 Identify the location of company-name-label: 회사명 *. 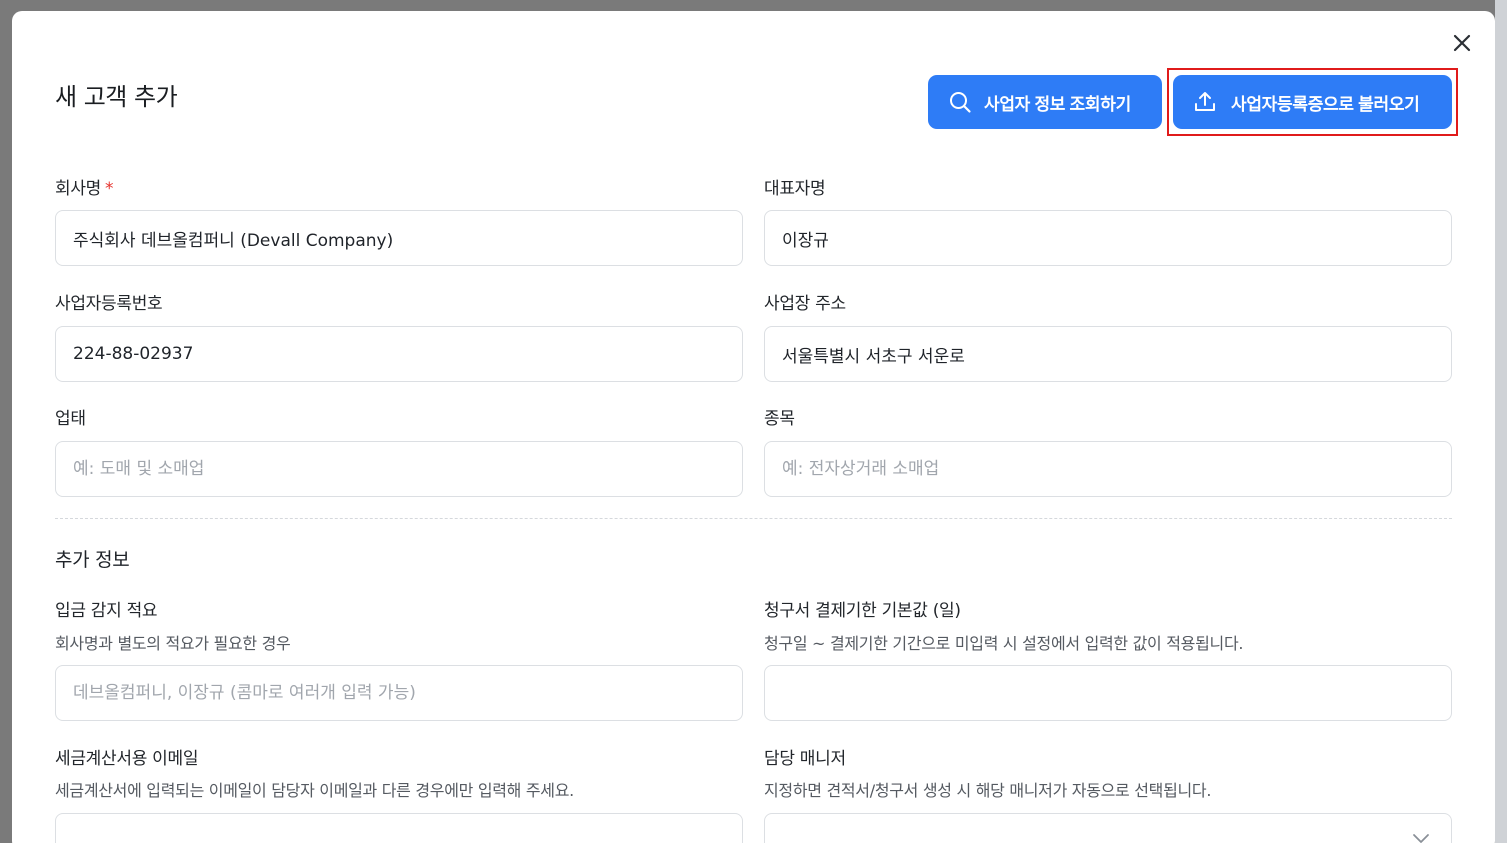
(84, 186).